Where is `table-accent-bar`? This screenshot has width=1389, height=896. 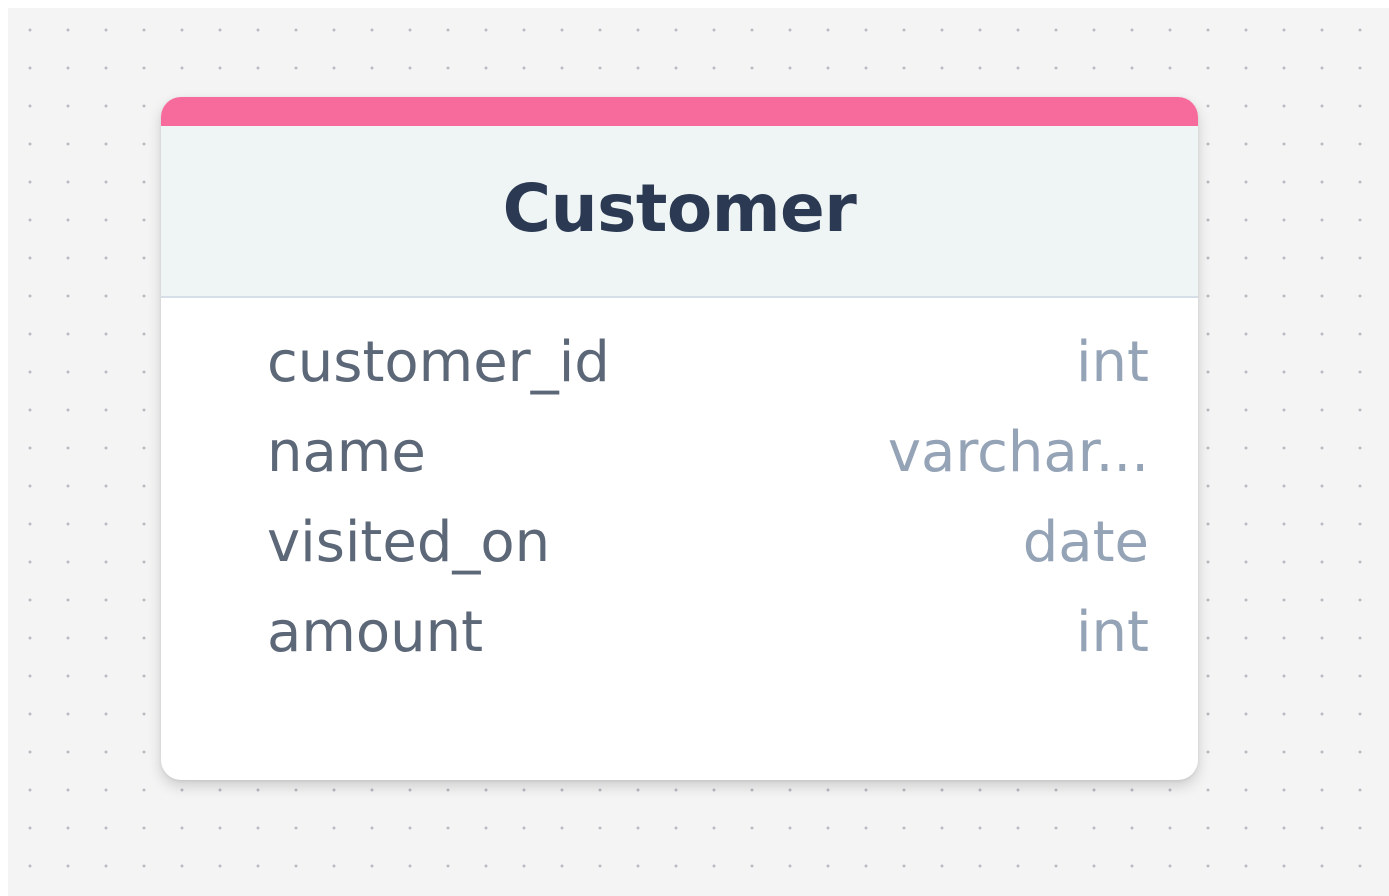
table-accent-bar is located at coordinates (679, 111).